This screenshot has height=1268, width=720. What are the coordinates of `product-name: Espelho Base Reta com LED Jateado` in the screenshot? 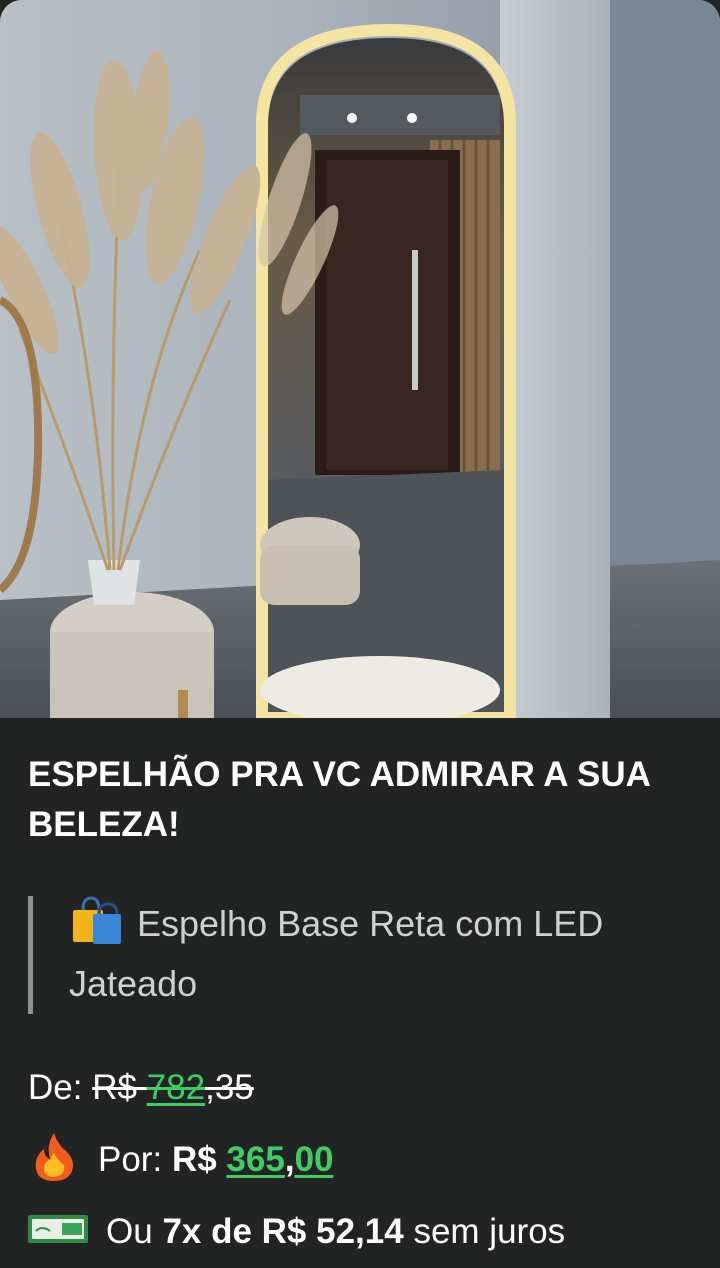 It's located at (336, 953).